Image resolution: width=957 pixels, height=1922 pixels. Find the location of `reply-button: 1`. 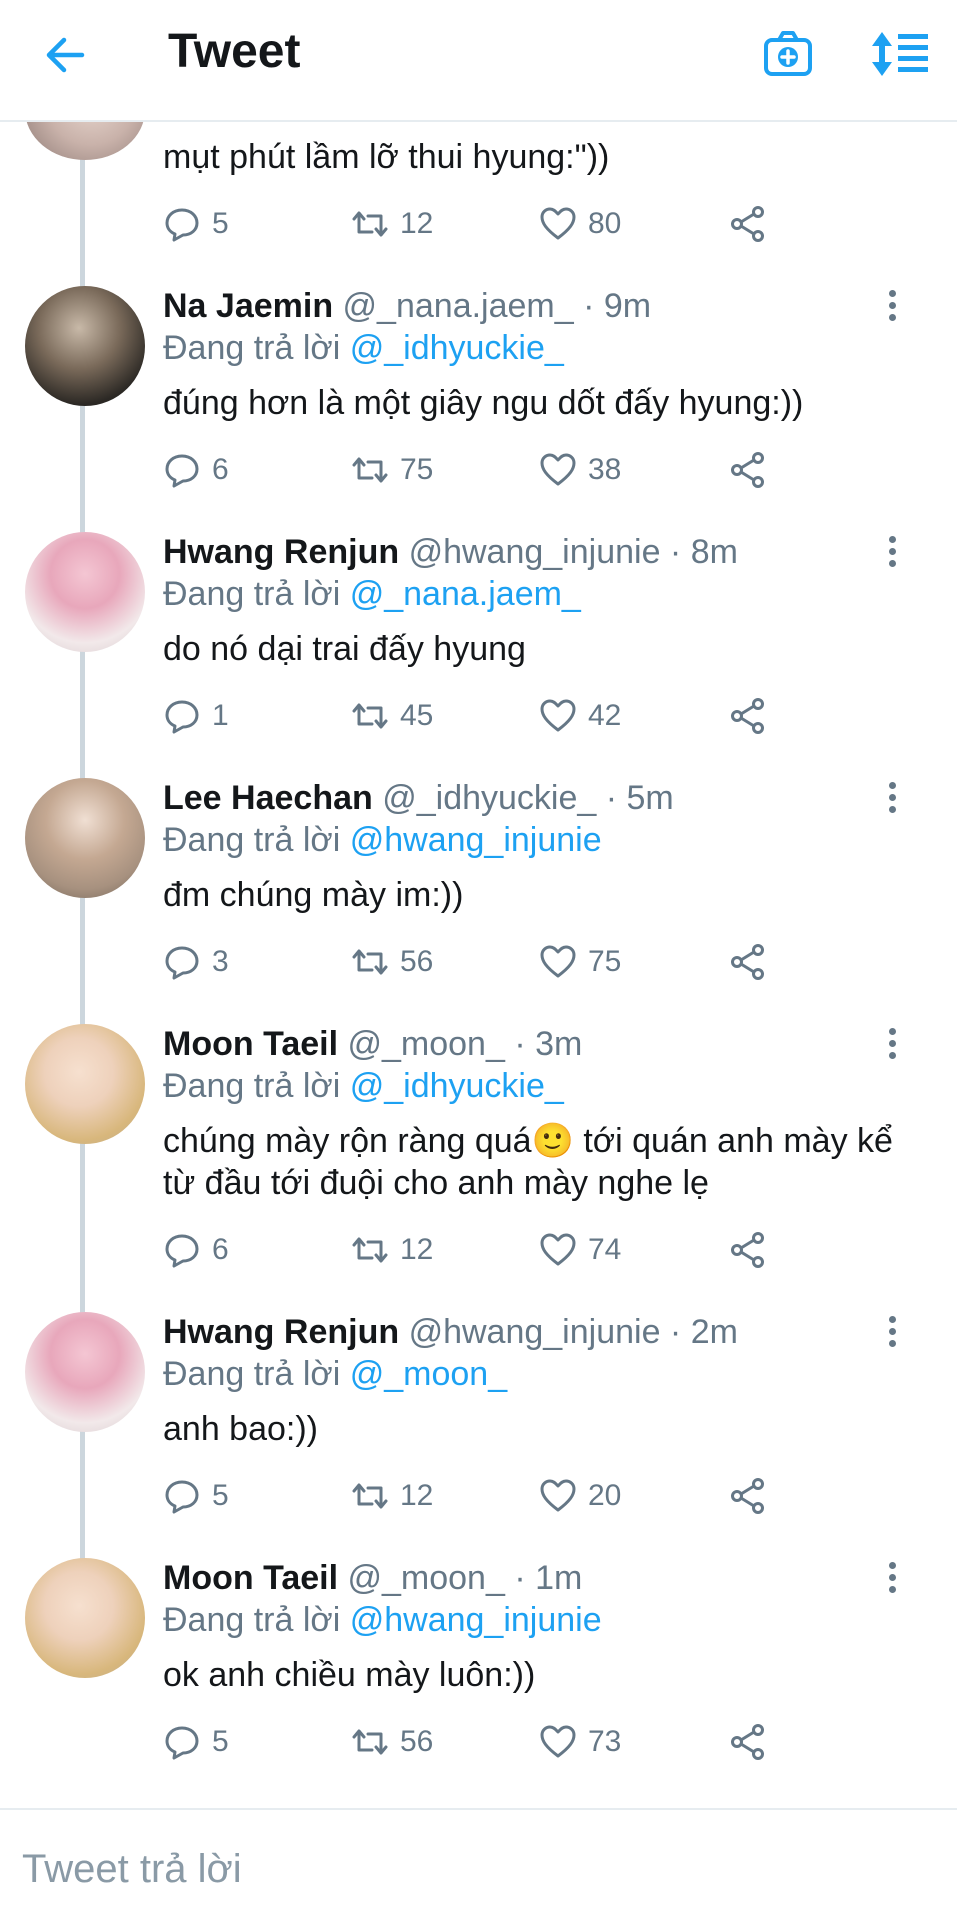

reply-button: 1 is located at coordinates (195, 716).